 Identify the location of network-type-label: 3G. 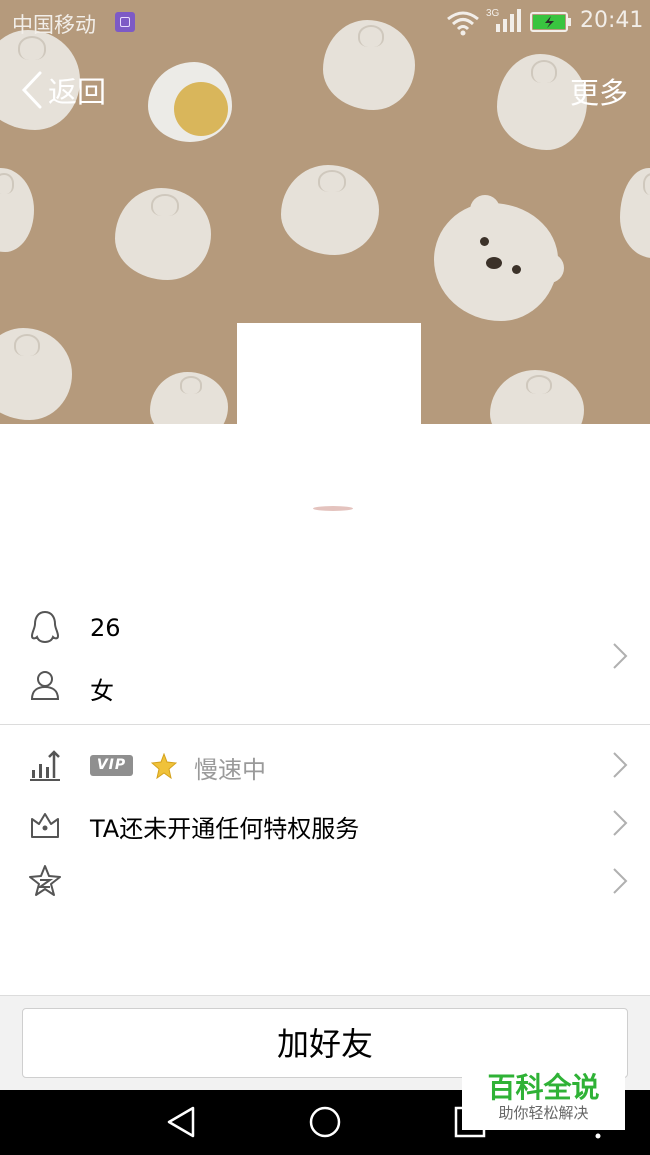
(493, 13).